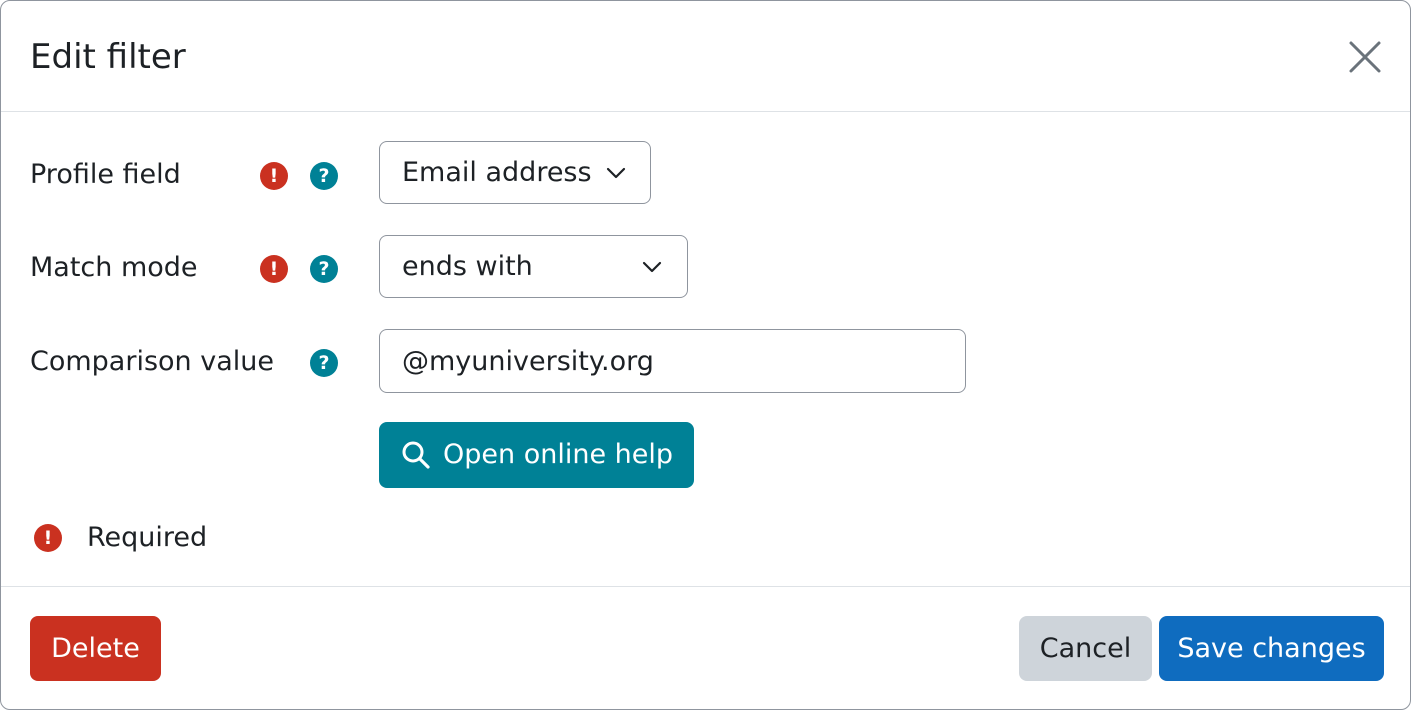  Describe the element at coordinates (558, 454) in the screenshot. I see `open-online-help-label: Open online help` at that location.